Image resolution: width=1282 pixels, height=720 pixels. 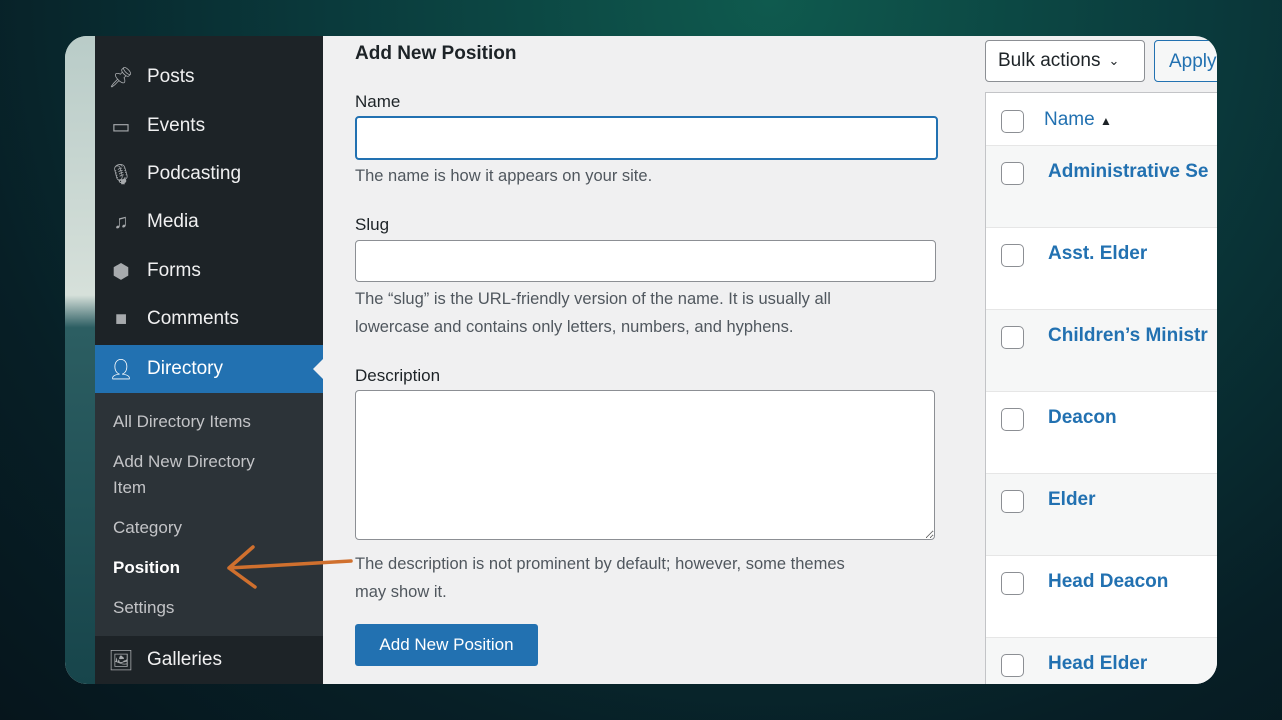 What do you see at coordinates (1082, 418) in the screenshot?
I see `row-title-link: Deacon` at bounding box center [1082, 418].